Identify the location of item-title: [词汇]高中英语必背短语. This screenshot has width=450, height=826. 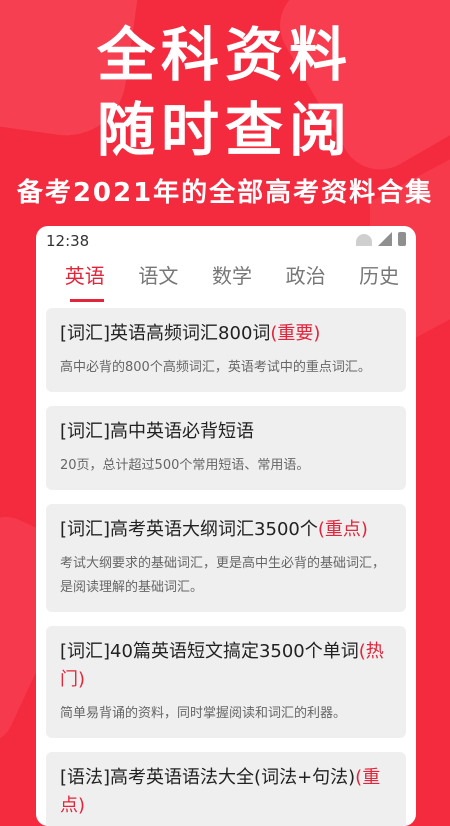
(157, 431).